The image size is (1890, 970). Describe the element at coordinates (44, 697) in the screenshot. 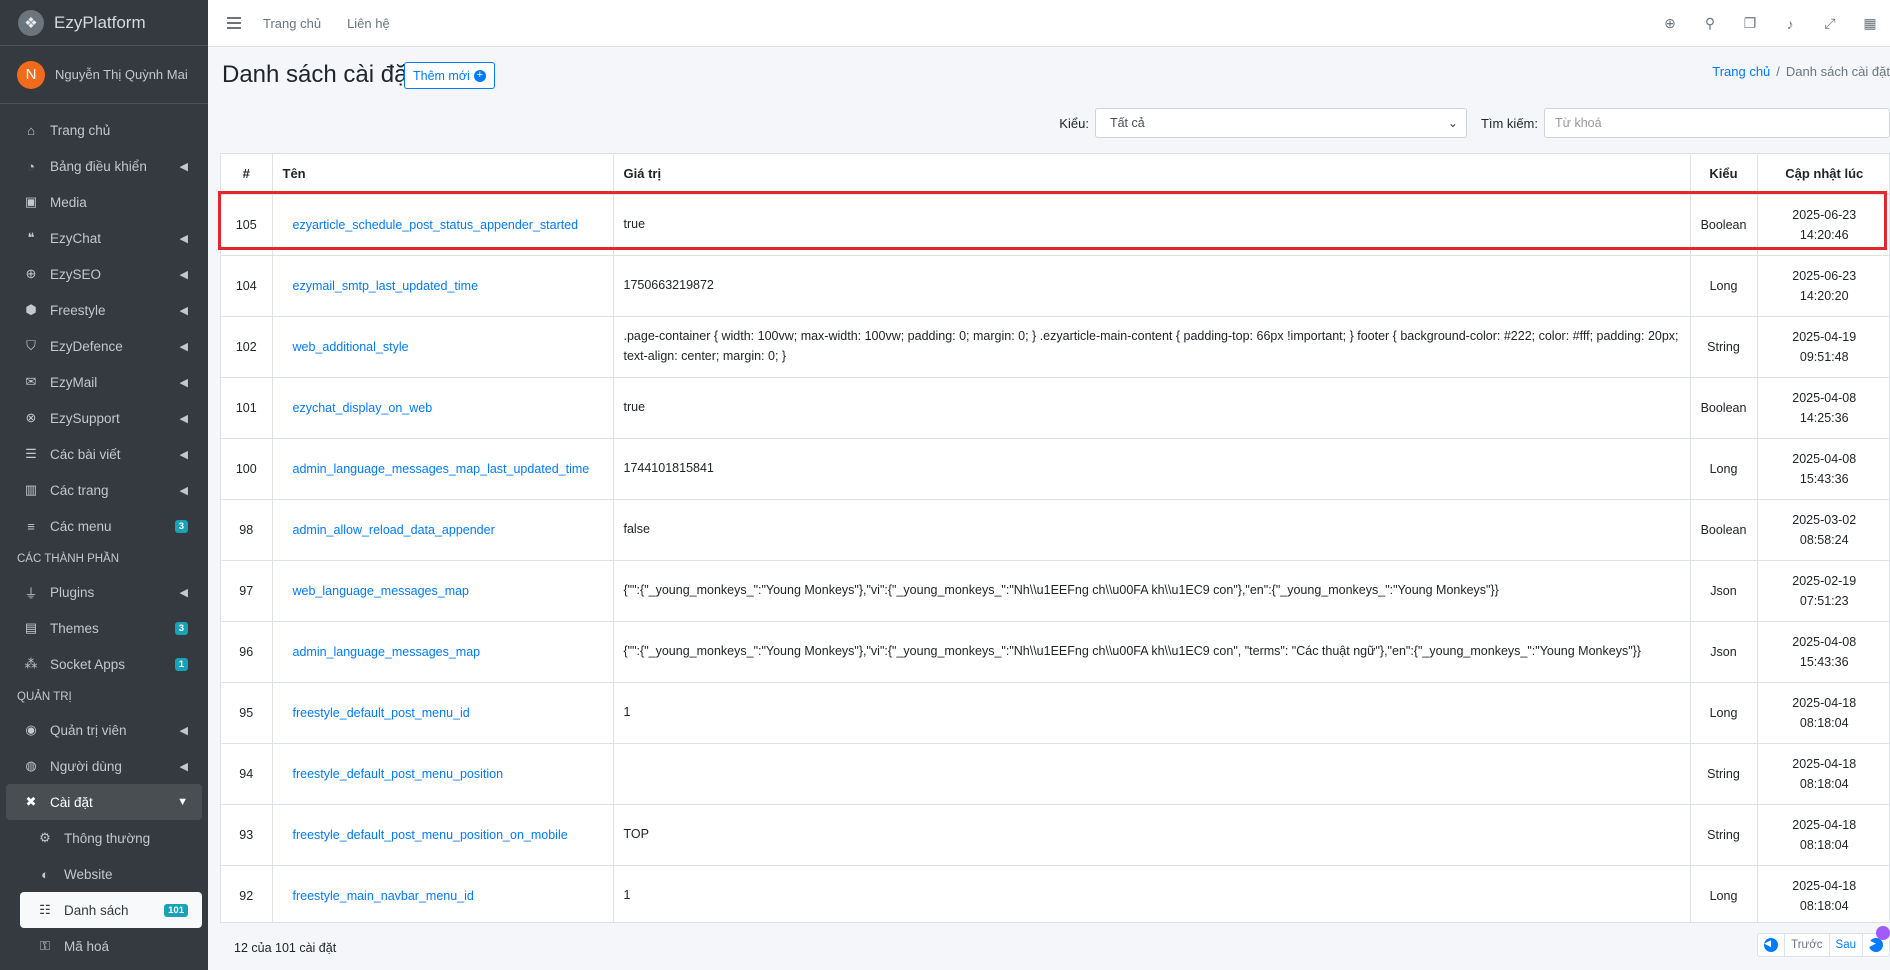

I see `section-admin-header: QUẢN TRỊ` at that location.